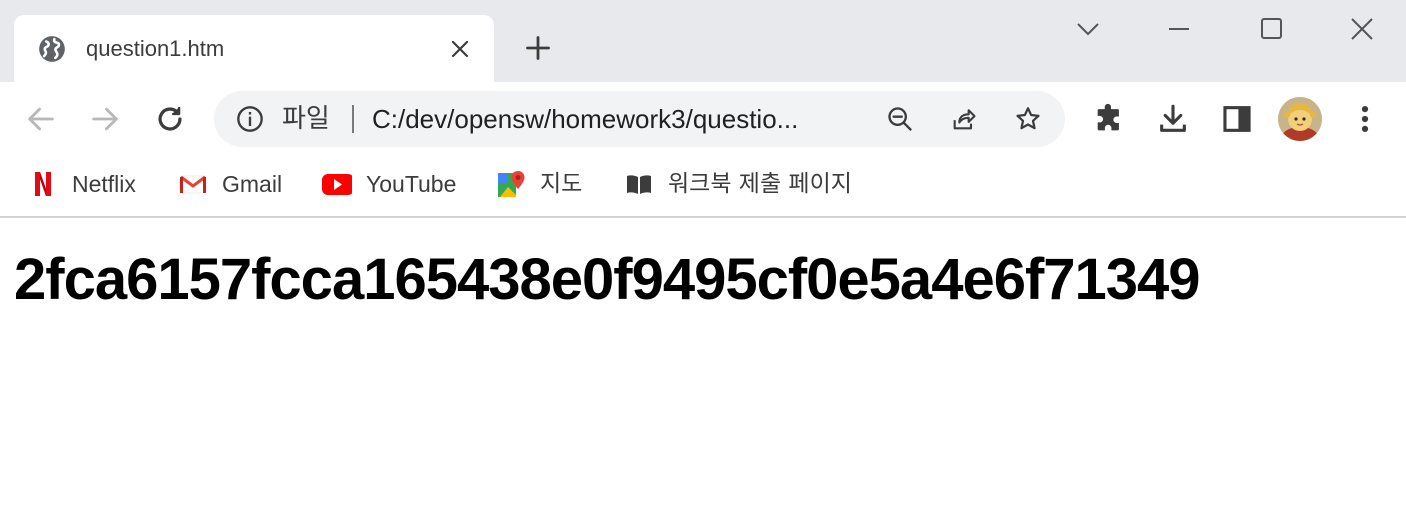 The width and height of the screenshot is (1406, 514). I want to click on extensions-icon, so click(1109, 119).